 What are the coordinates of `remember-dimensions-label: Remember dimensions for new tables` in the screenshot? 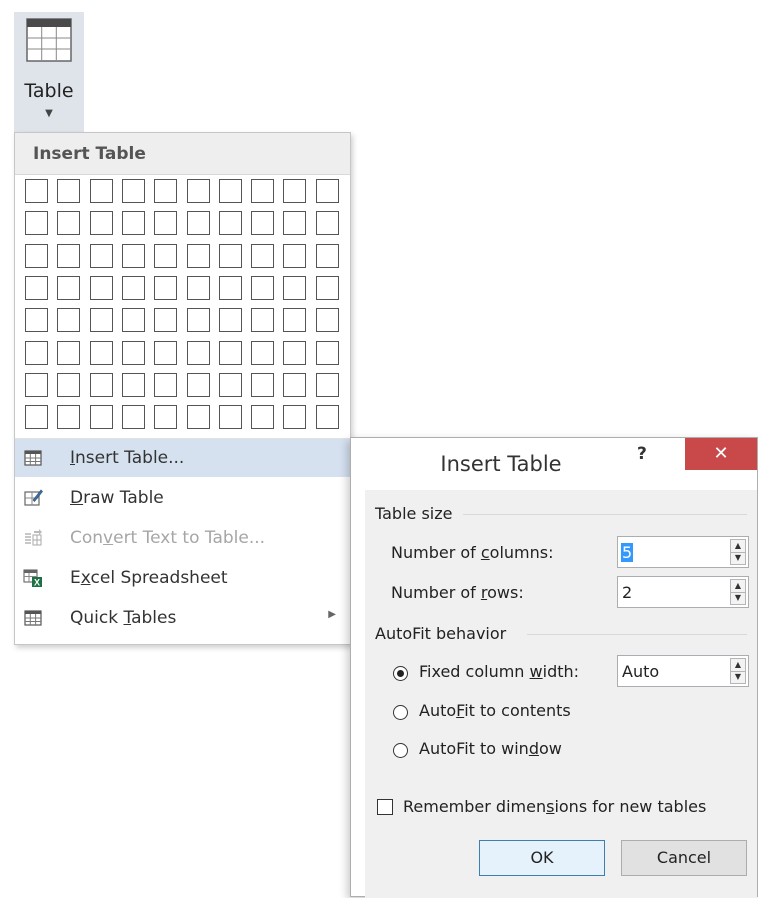 It's located at (554, 806).